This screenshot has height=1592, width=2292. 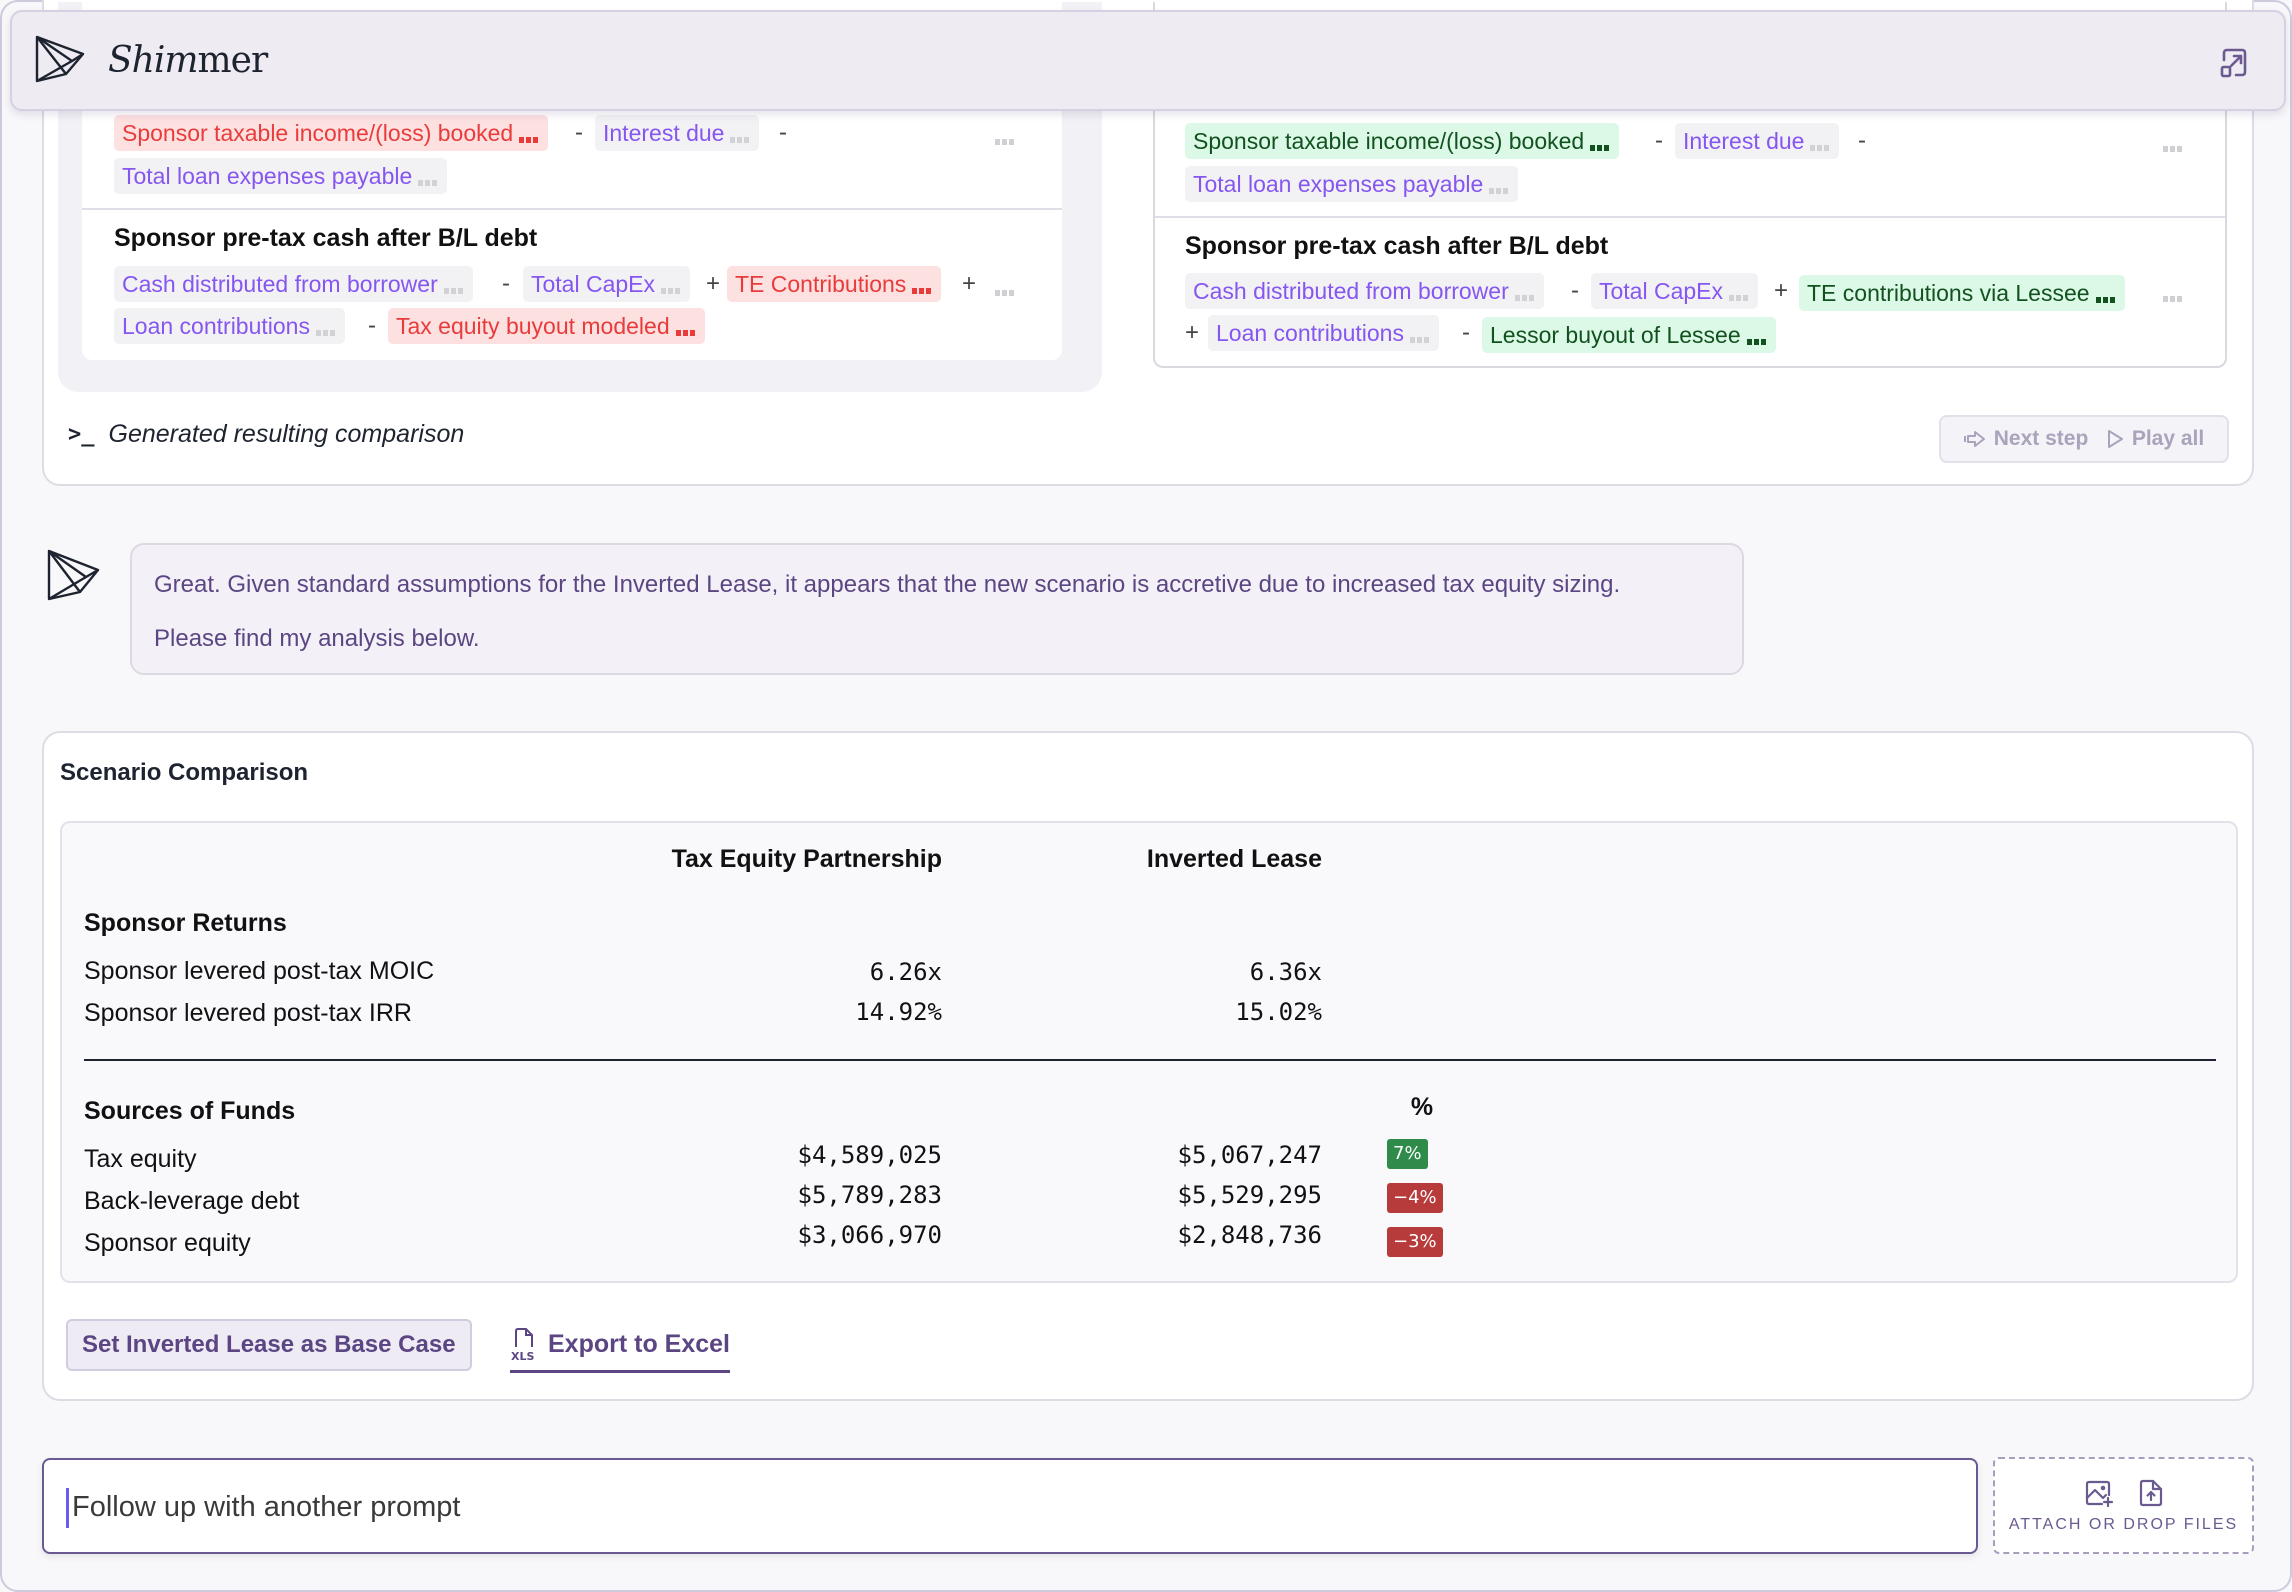 I want to click on brand-name: Shimmer, so click(x=188, y=60).